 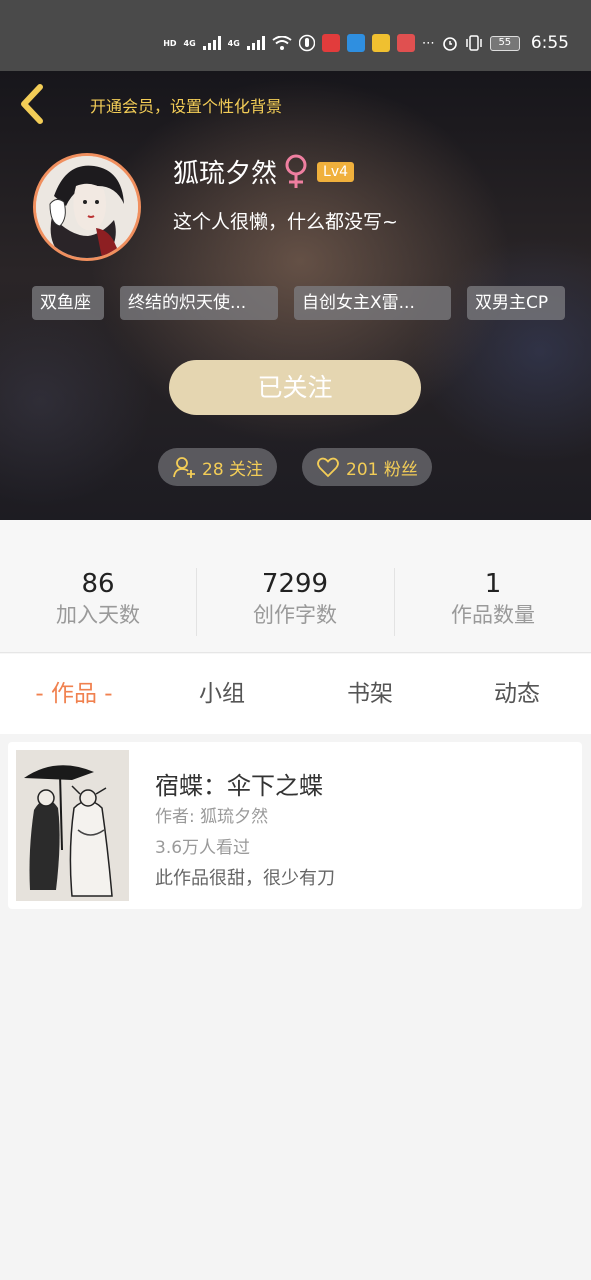 I want to click on tag-list: 双鱼座 终结的炽天使... 自创女主X雷... 双男主CP, so click(x=295, y=303).